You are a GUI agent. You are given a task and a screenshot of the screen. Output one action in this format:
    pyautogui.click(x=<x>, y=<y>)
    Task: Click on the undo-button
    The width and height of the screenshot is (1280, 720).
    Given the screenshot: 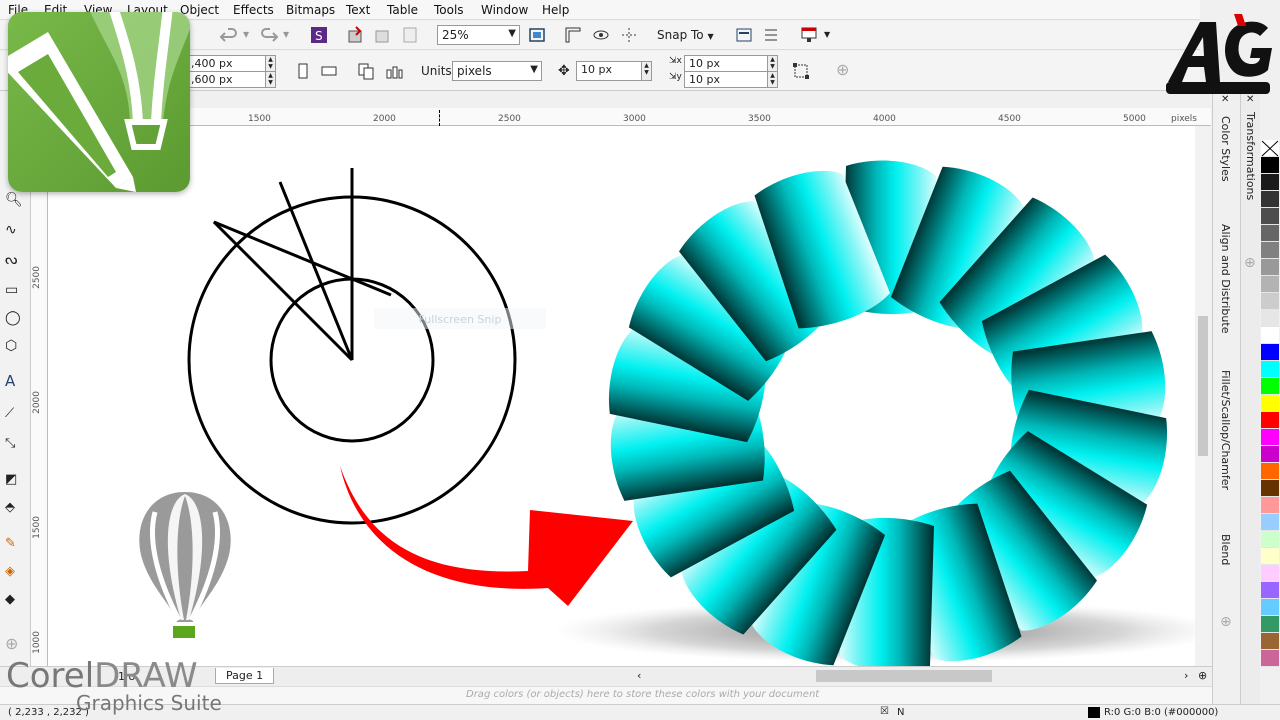 What is the action you would take?
    pyautogui.click(x=229, y=35)
    